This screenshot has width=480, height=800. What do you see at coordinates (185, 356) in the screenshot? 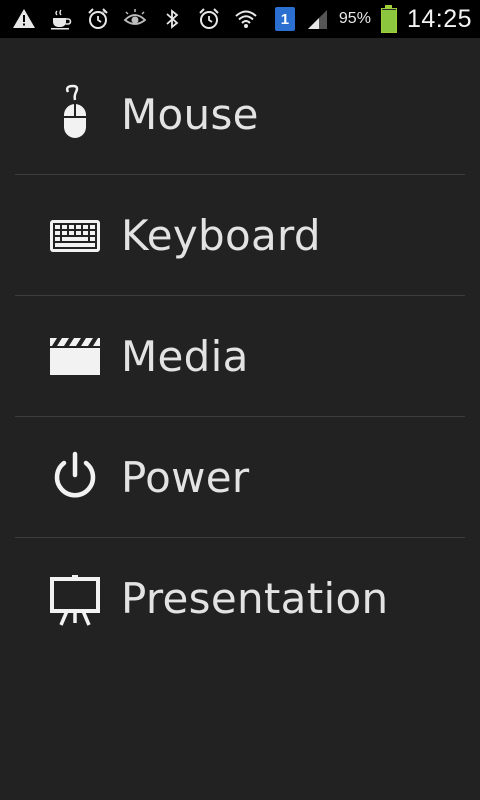
I see `menu-item-label: Media` at bounding box center [185, 356].